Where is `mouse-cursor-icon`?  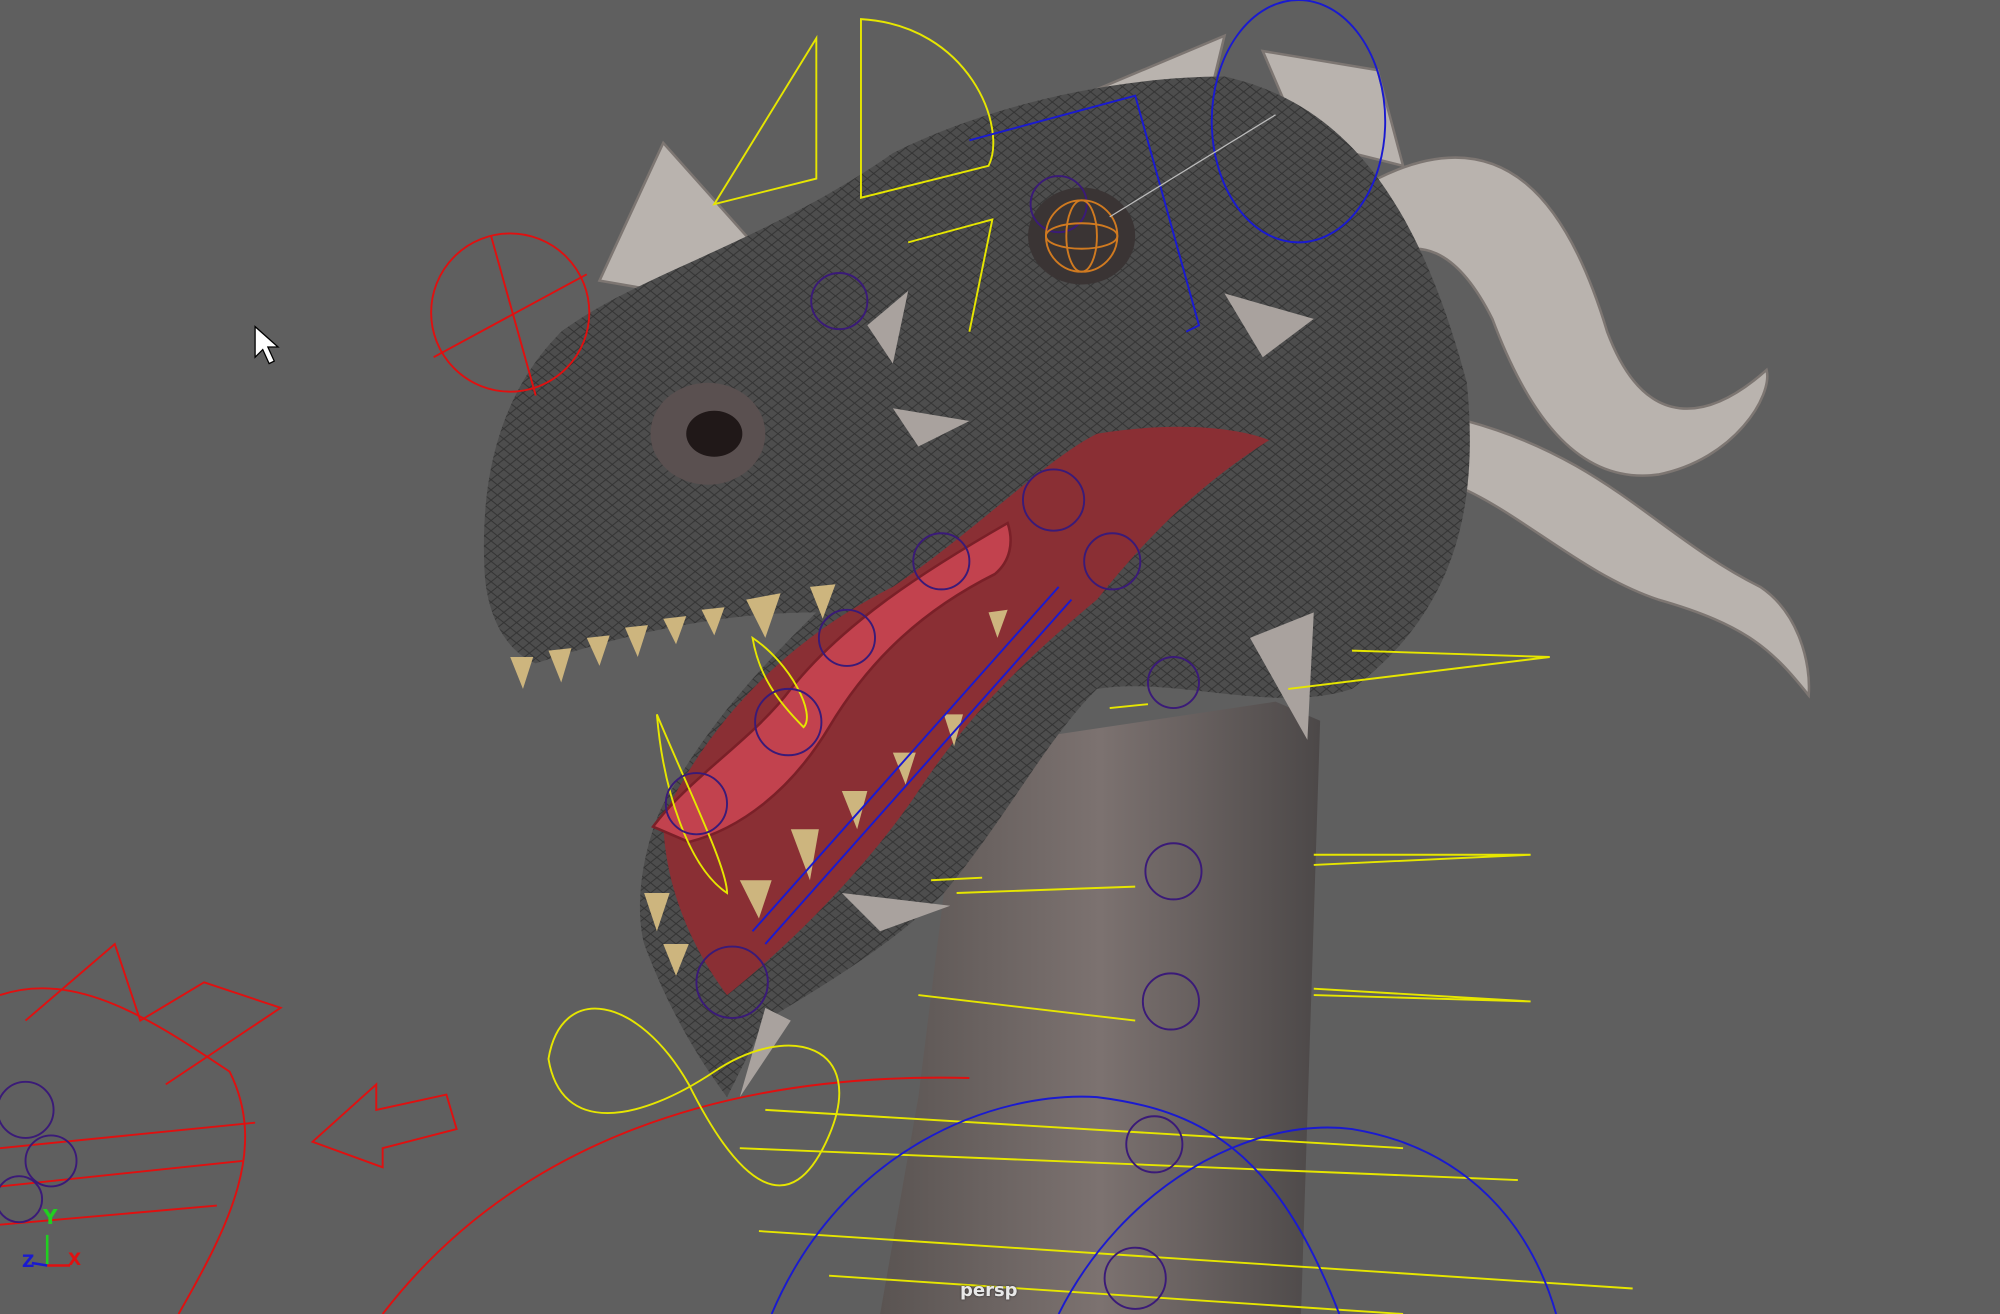 mouse-cursor-icon is located at coordinates (267, 345).